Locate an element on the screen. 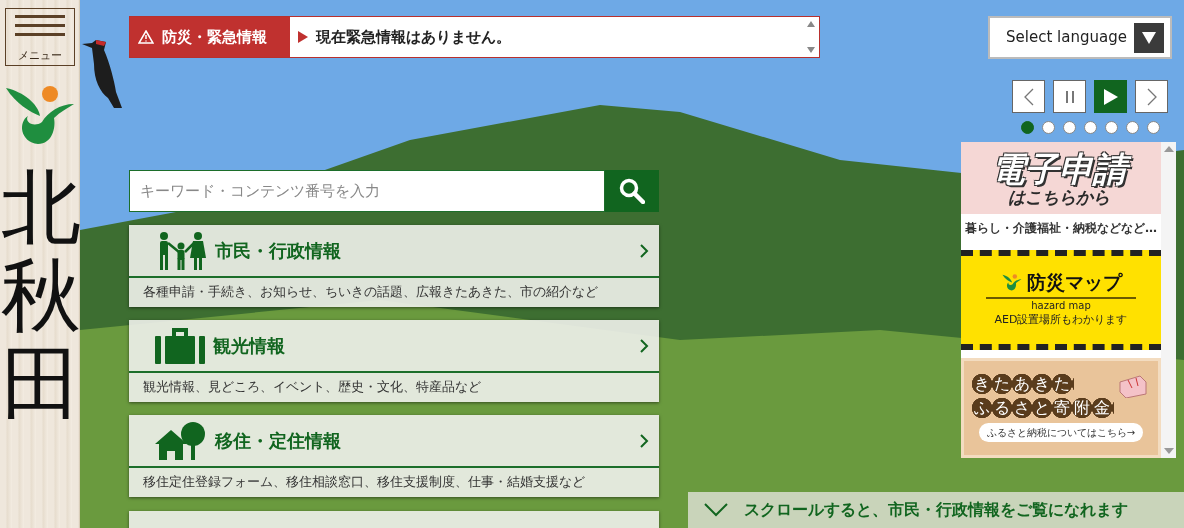  banner-subtitle: hazard map is located at coordinates (1061, 304).